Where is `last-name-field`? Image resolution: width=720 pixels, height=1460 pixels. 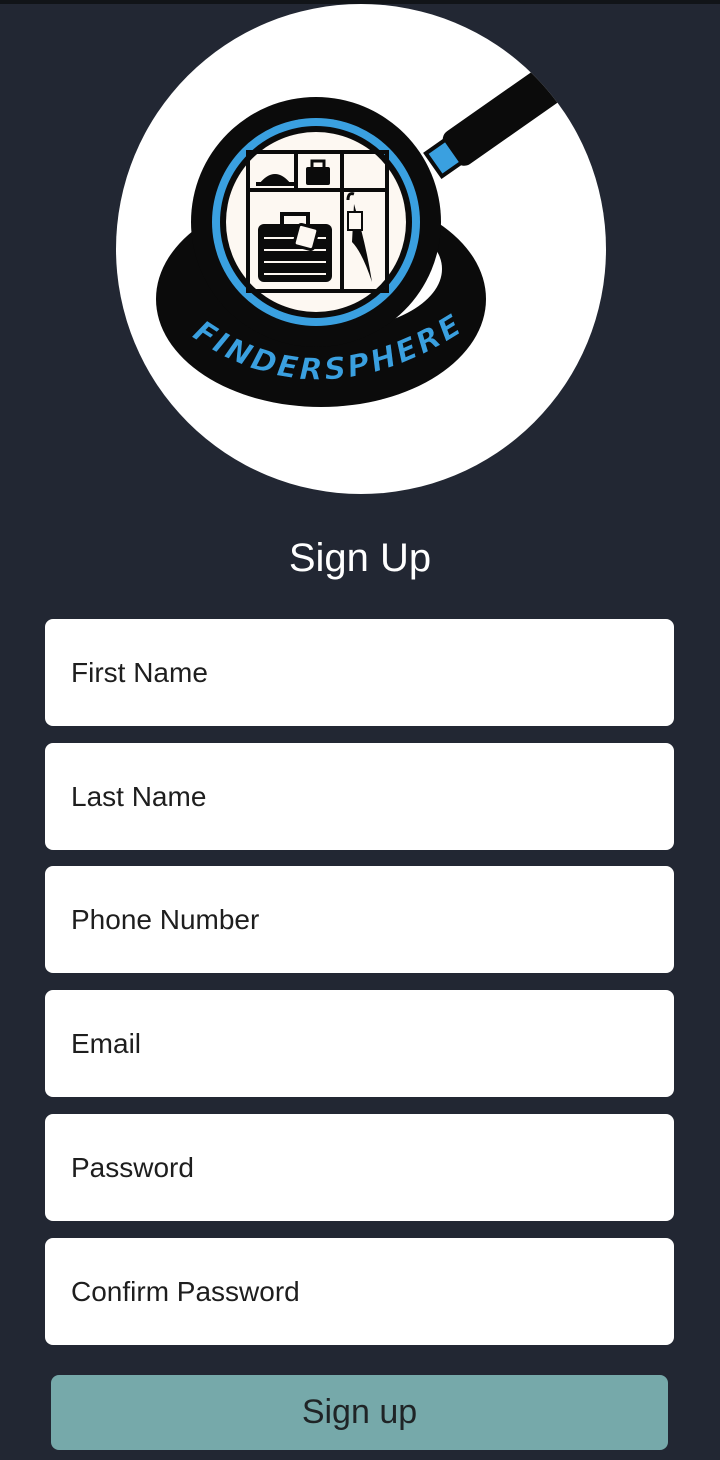
last-name-field is located at coordinates (359, 796).